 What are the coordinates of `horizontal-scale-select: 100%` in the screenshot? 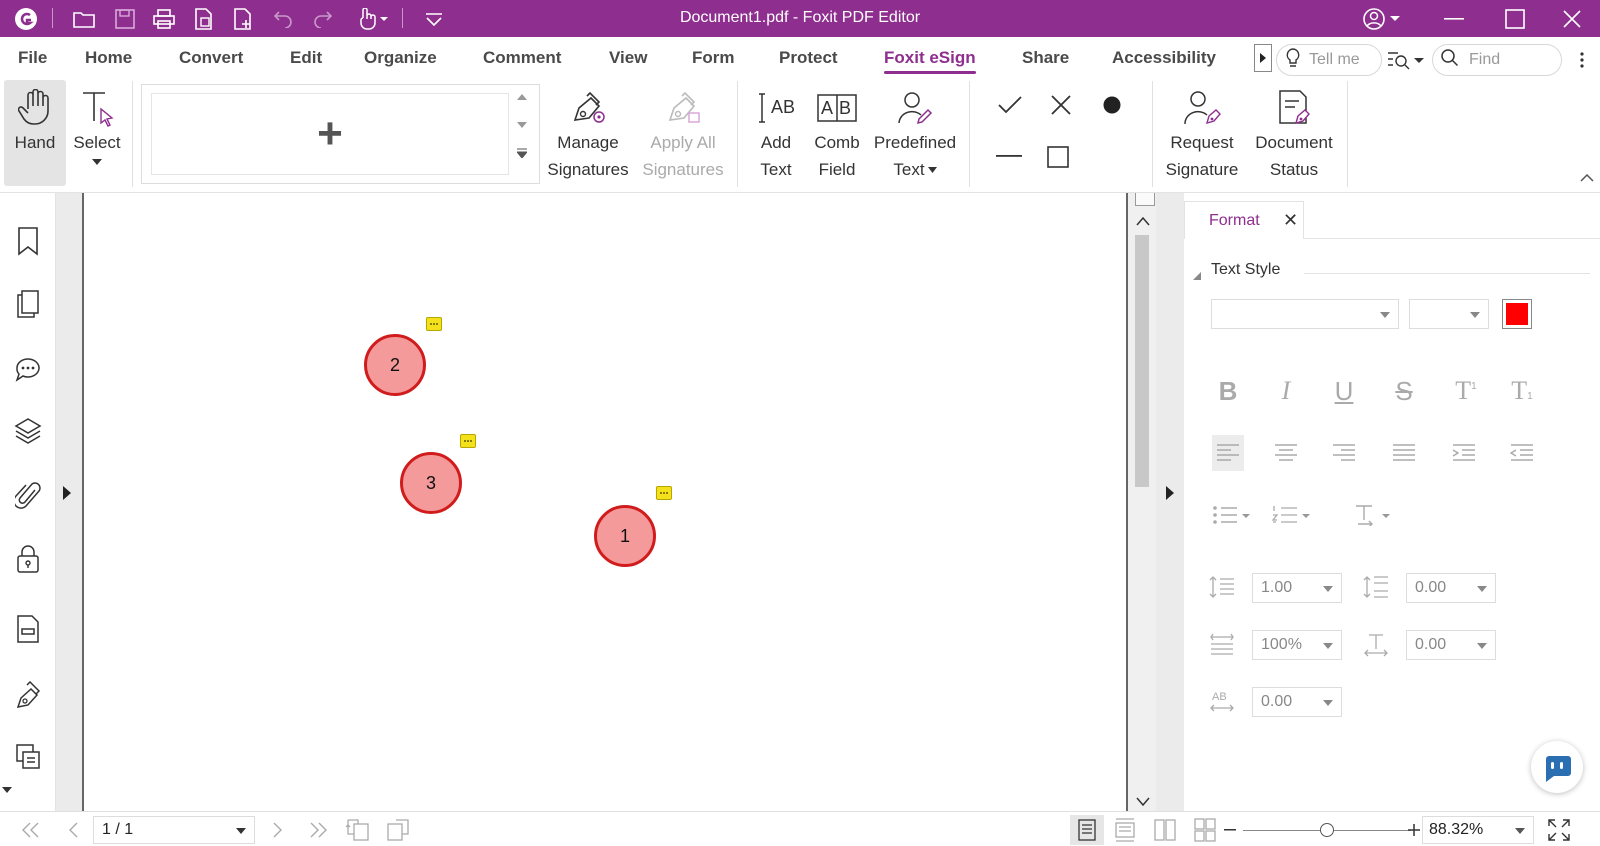 It's located at (1297, 645).